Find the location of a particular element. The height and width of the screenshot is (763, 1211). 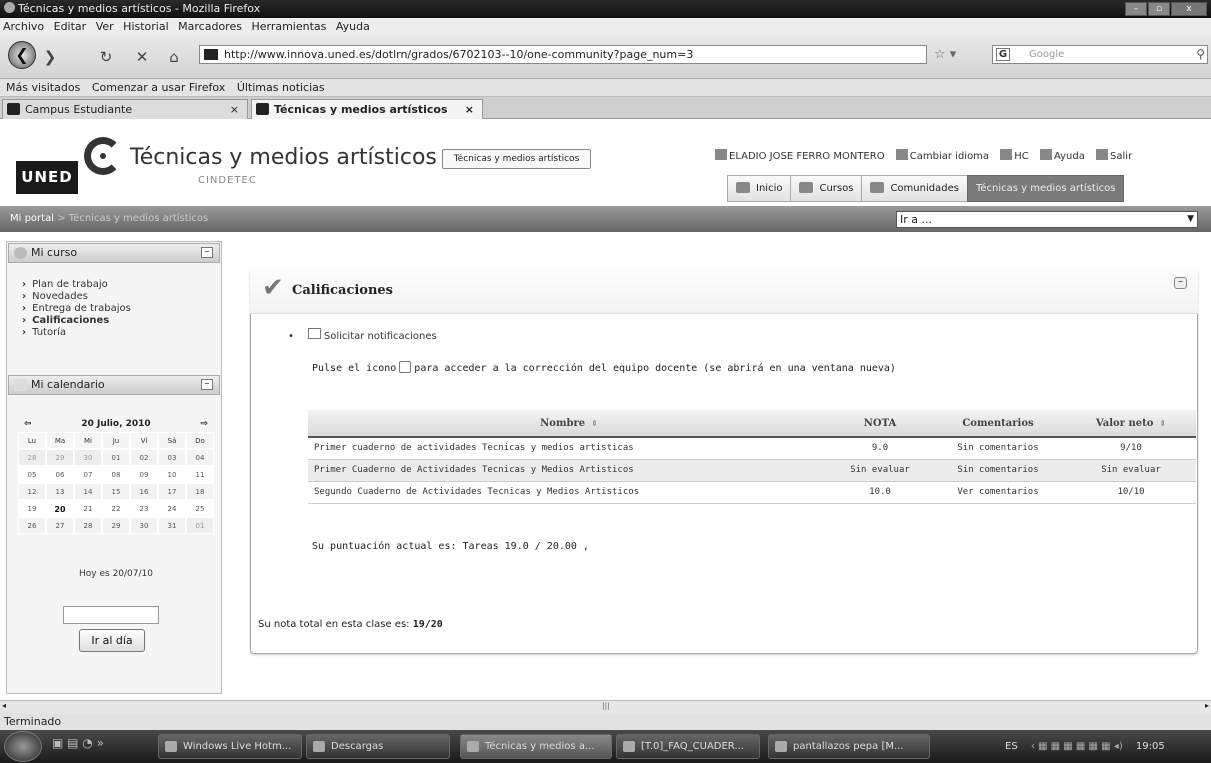

scroll-thumb: ||| is located at coordinates (606, 706).